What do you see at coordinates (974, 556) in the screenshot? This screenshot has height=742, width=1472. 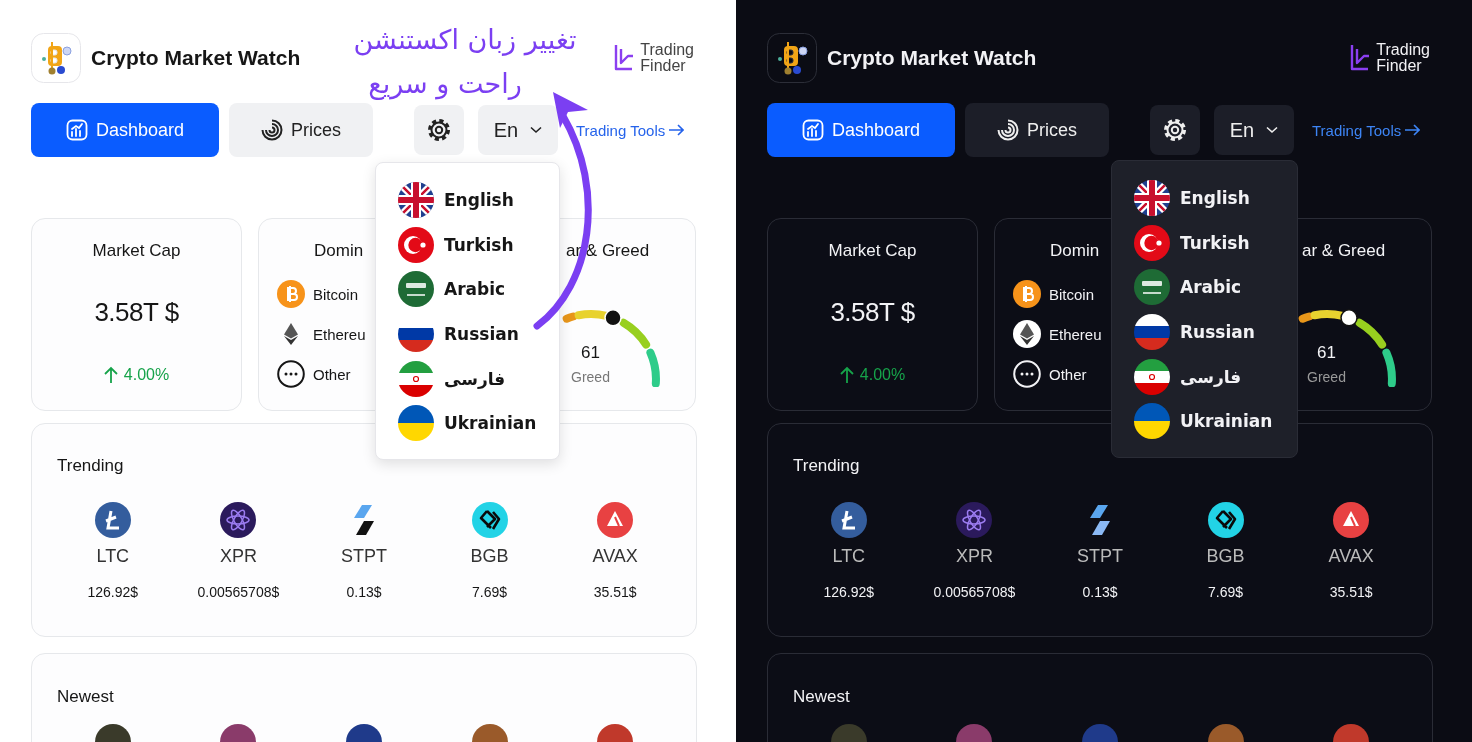 I see `coin-symbol: XPR` at bounding box center [974, 556].